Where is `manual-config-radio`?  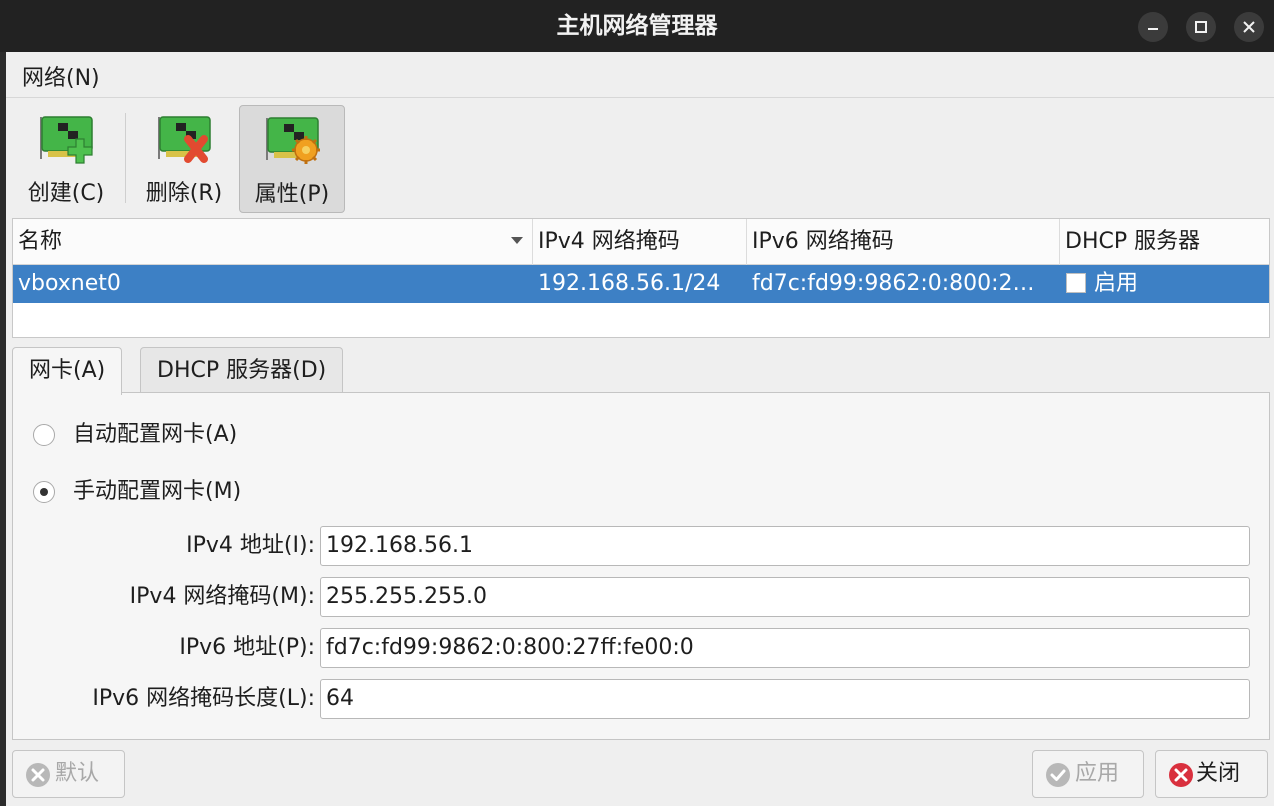
manual-config-radio is located at coordinates (44, 492).